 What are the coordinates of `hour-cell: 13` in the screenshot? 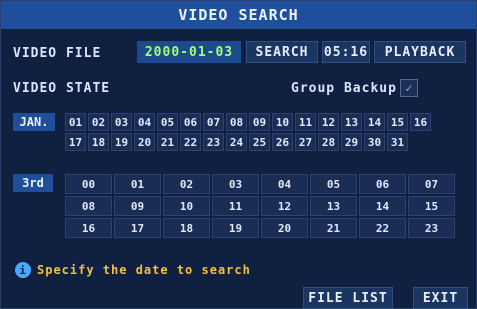 It's located at (333, 206).